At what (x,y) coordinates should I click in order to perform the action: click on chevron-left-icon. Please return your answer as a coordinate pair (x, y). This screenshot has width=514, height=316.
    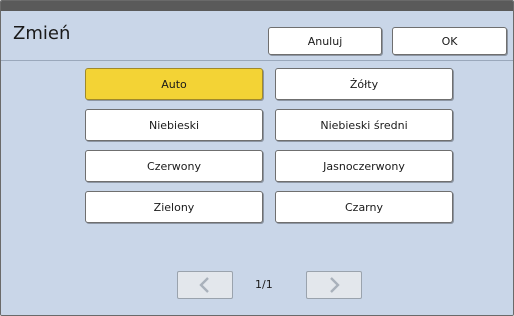
    Looking at the image, I should click on (204, 285).